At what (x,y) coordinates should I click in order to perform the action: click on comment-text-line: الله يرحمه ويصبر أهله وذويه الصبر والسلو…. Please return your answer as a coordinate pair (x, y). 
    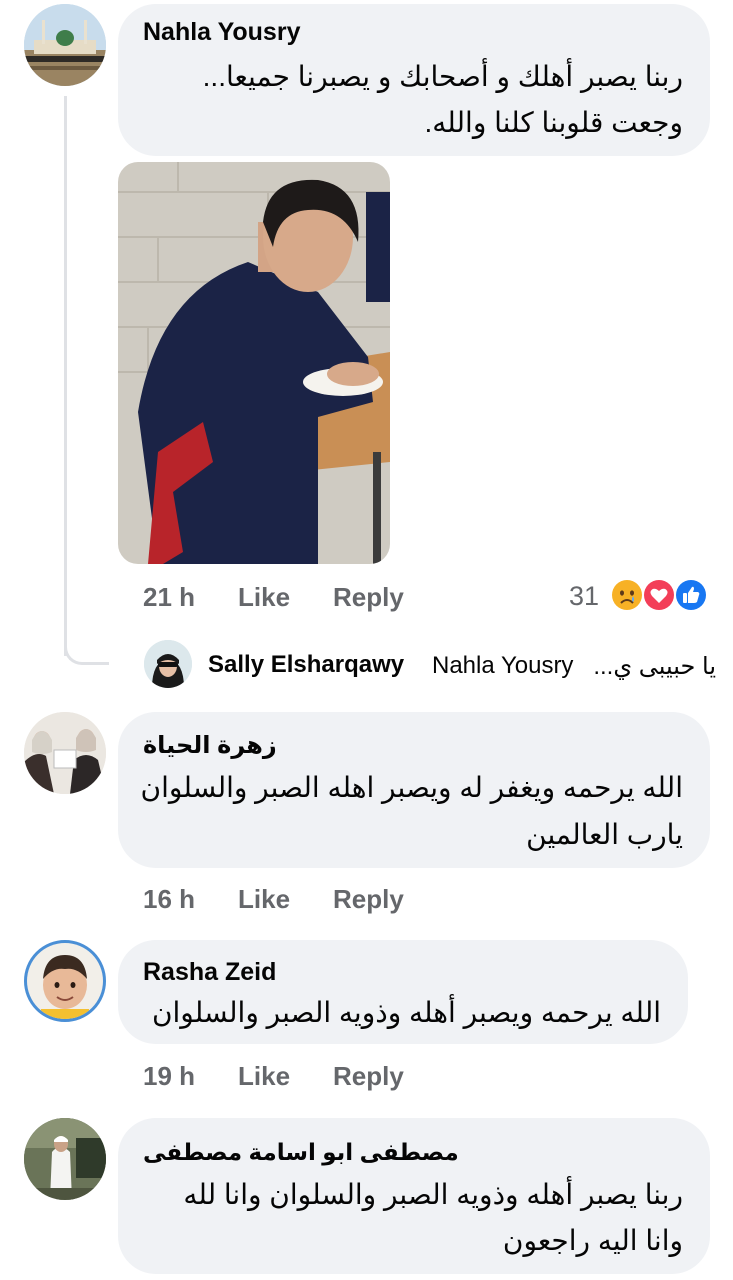
    Looking at the image, I should click on (406, 1012).